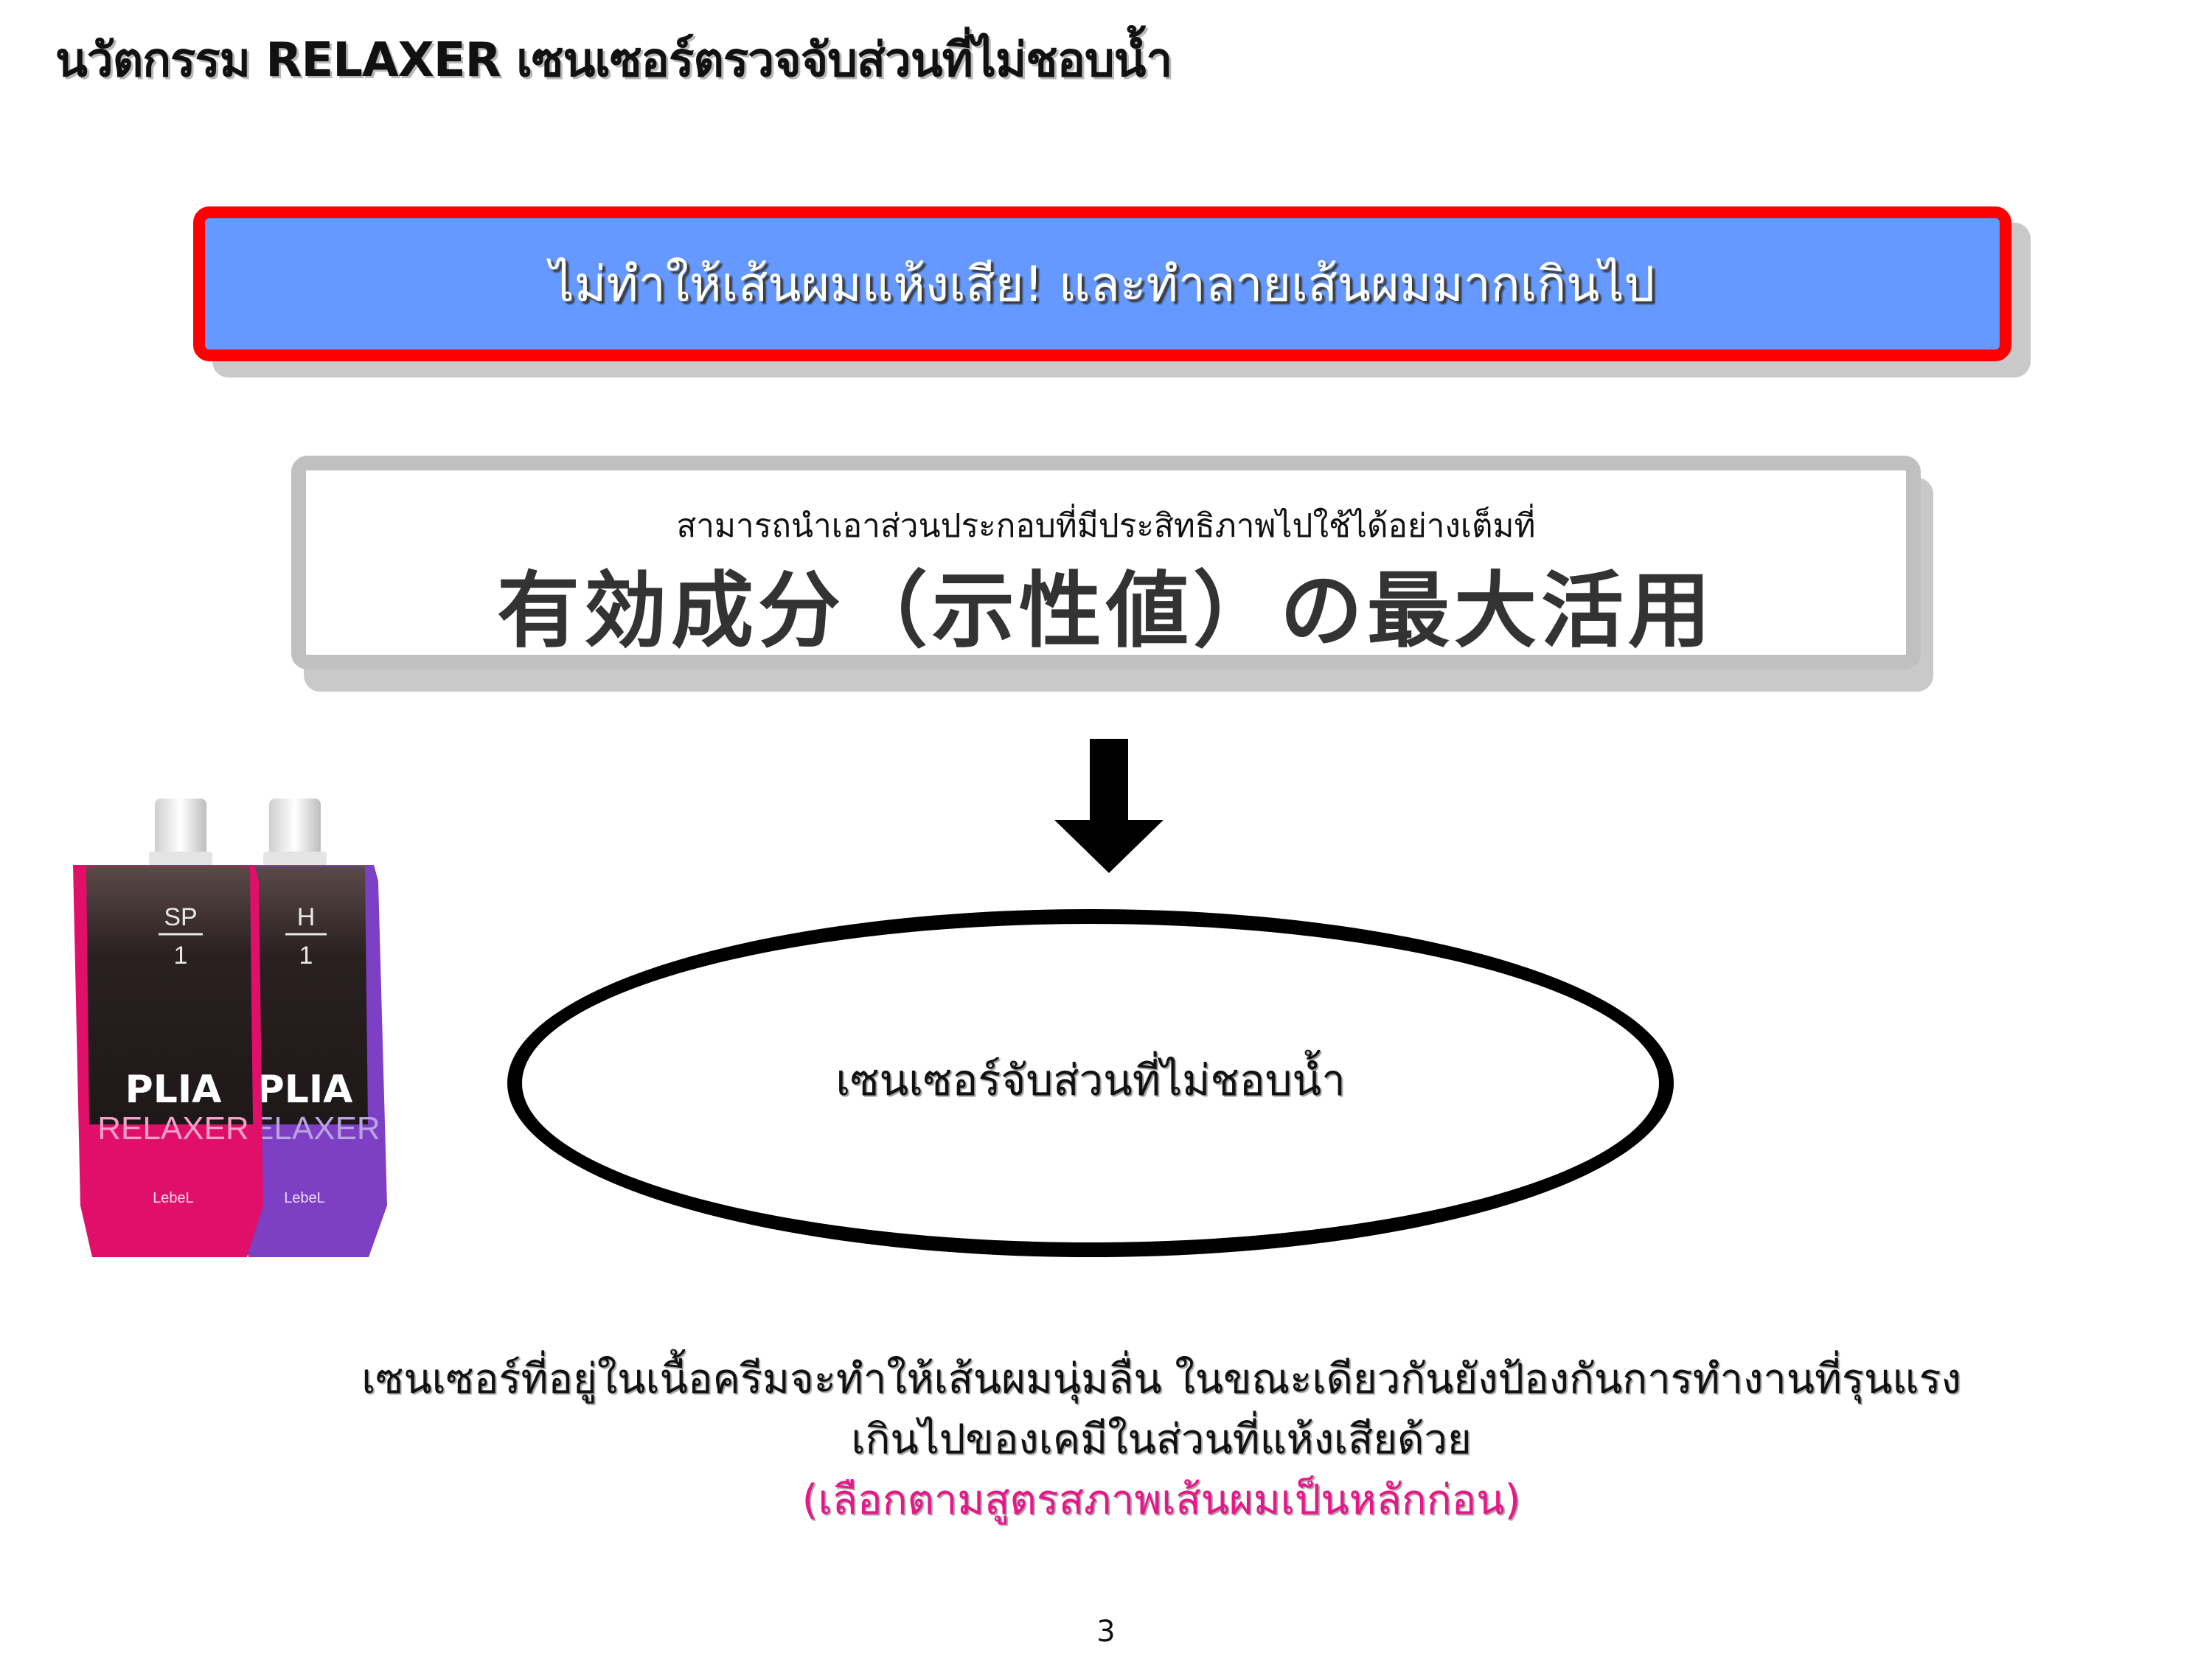  What do you see at coordinates (304, 1198) in the screenshot?
I see `product-h-maker: LebeL` at bounding box center [304, 1198].